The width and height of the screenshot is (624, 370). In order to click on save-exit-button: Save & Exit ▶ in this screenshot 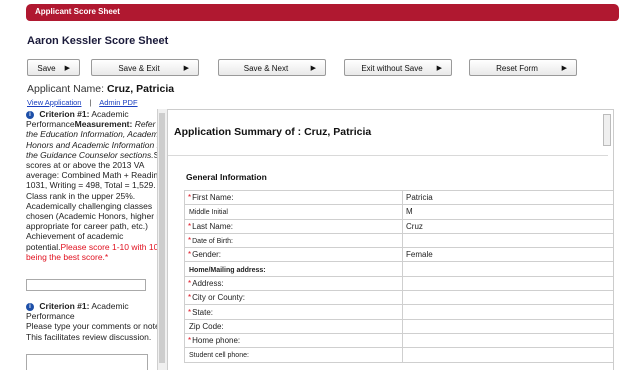, I will do `click(145, 67)`.